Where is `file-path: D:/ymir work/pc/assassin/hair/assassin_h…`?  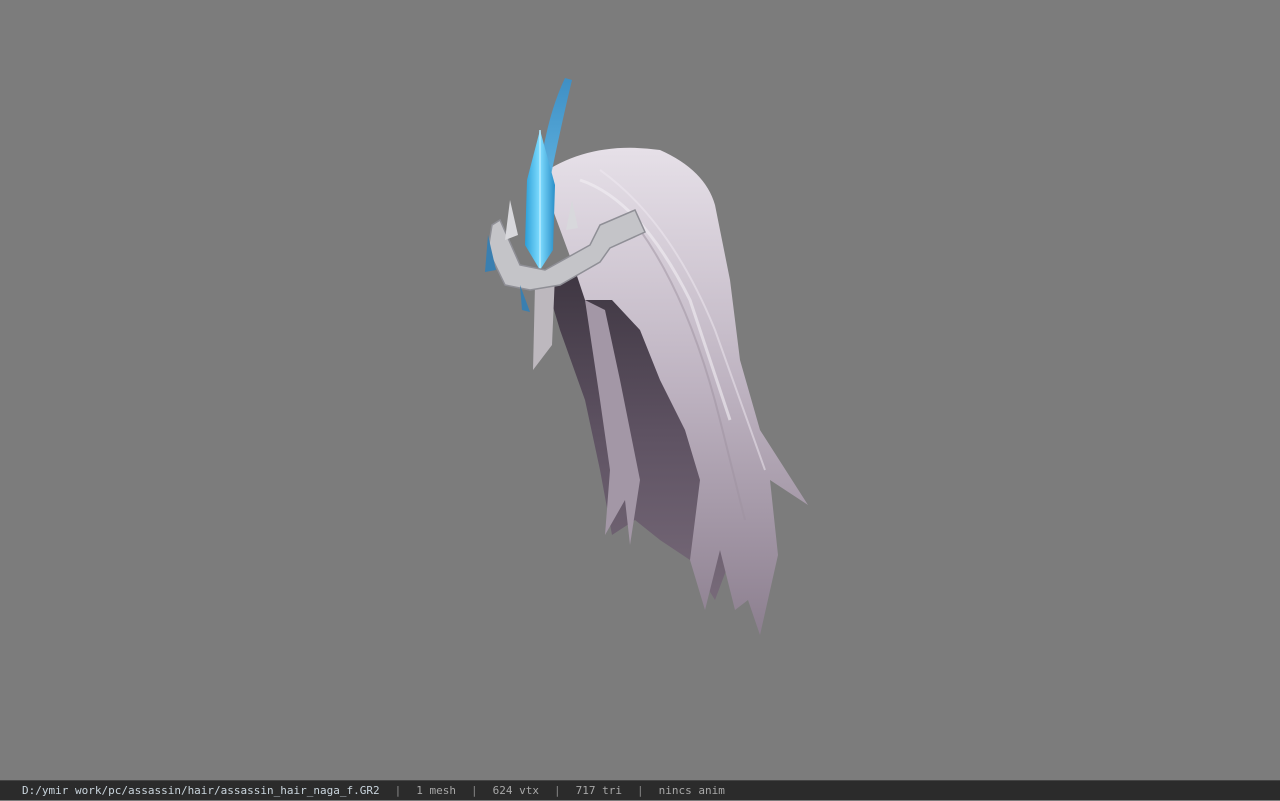 file-path: D:/ymir work/pc/assassin/hair/assassin_h… is located at coordinates (201, 790).